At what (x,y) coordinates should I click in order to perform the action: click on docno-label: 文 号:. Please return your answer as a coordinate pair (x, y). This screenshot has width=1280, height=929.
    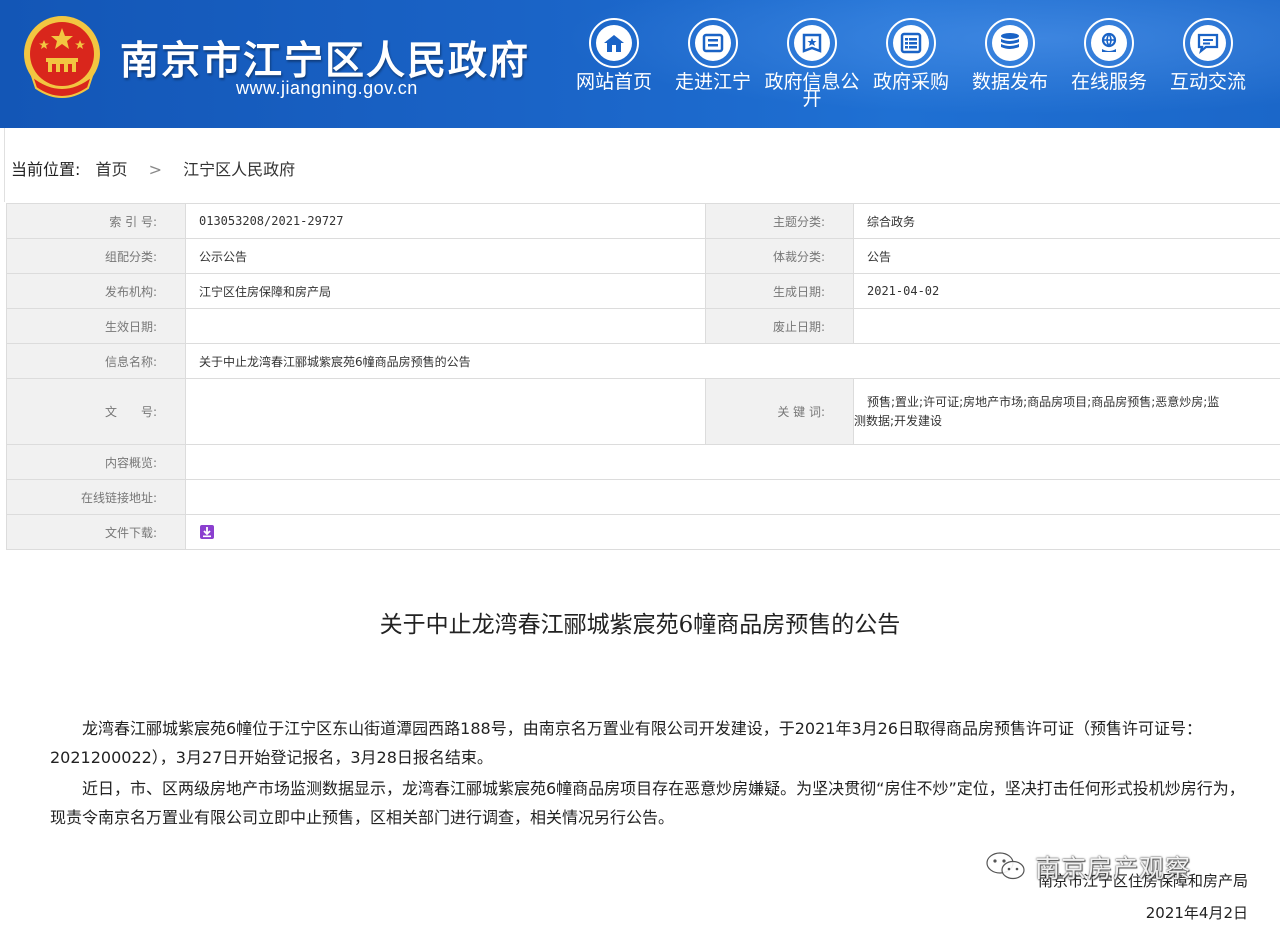
    Looking at the image, I should click on (96, 411).